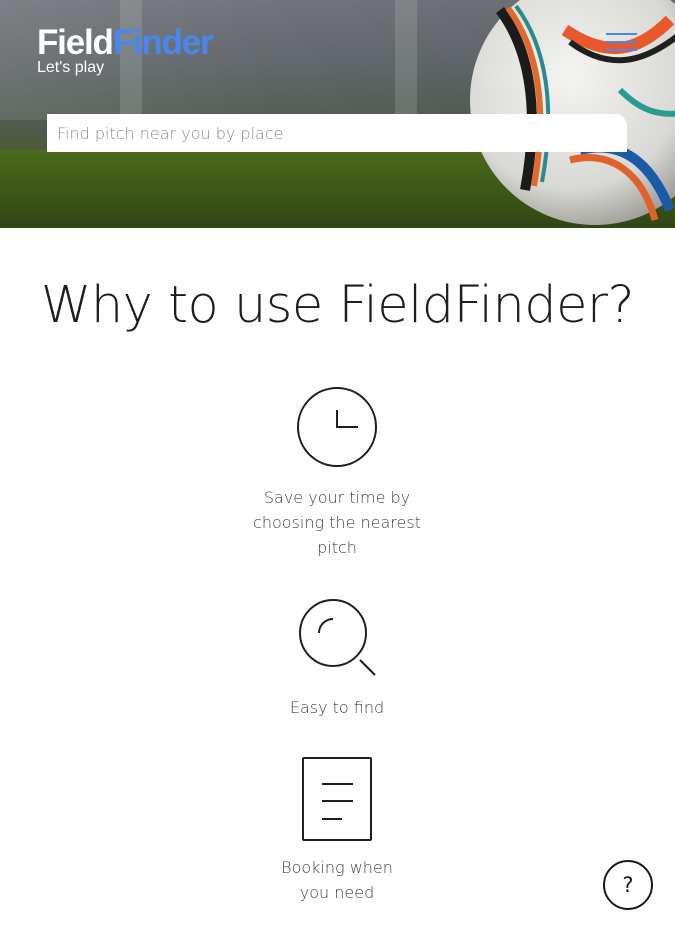 This screenshot has height=931, width=675. Describe the element at coordinates (337, 799) in the screenshot. I see `document-icon` at that location.